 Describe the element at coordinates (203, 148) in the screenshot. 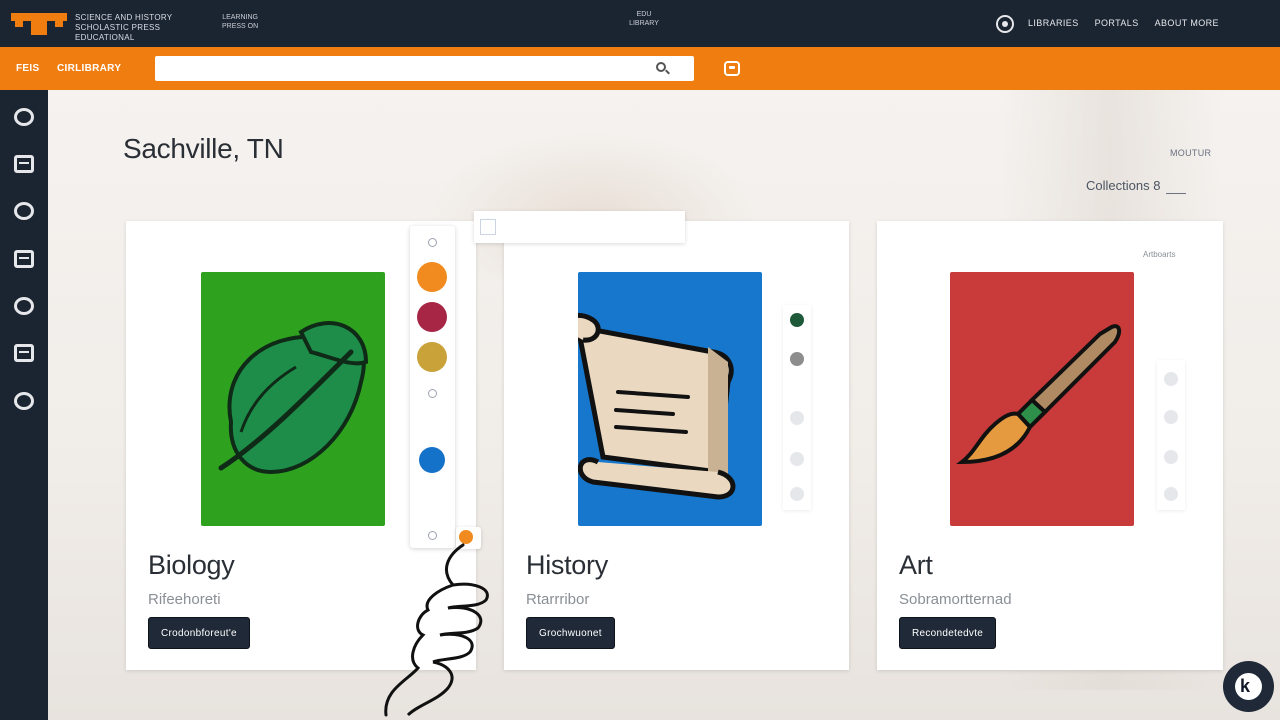

I see `page-title: Sachville, TN` at that location.